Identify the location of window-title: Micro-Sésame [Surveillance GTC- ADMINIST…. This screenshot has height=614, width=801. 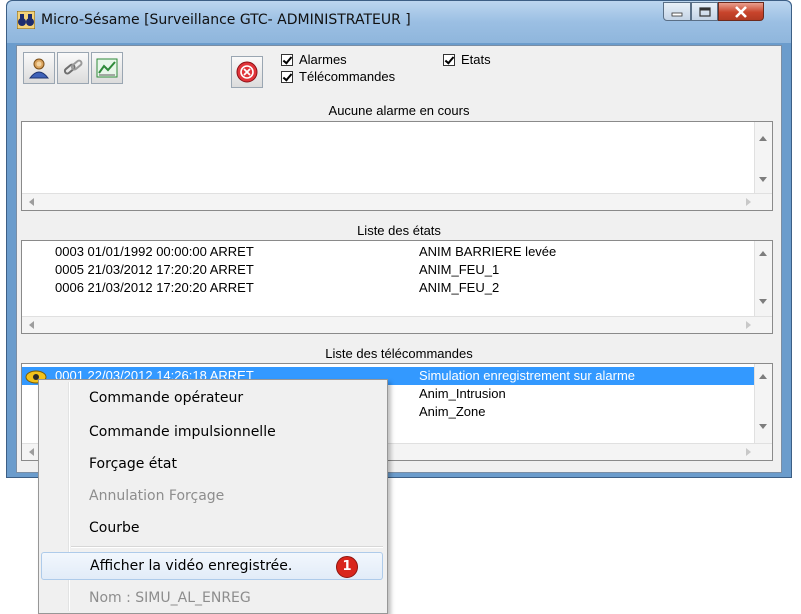
(226, 20).